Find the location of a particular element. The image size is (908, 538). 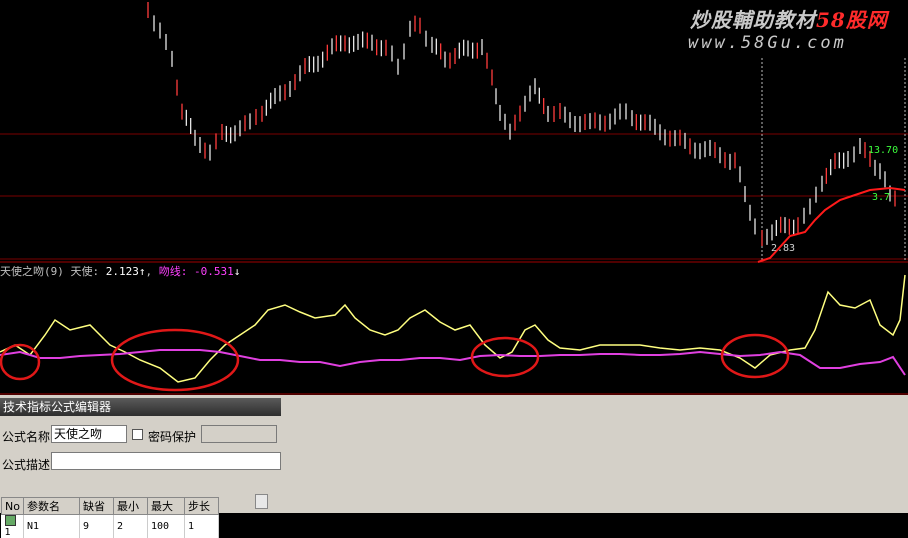

param-row: 1 N1 9 2 100 1 is located at coordinates (110, 526).